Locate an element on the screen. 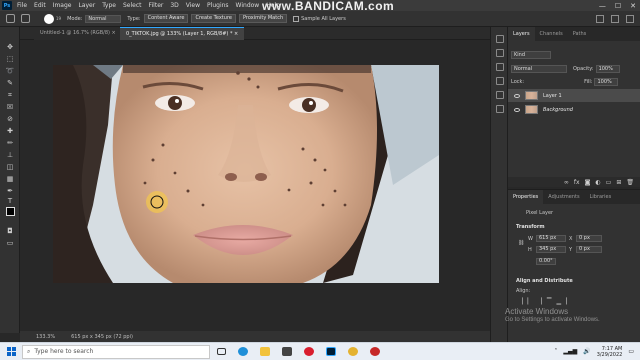  photoshop-logo-icon: Ps is located at coordinates (7, 5).